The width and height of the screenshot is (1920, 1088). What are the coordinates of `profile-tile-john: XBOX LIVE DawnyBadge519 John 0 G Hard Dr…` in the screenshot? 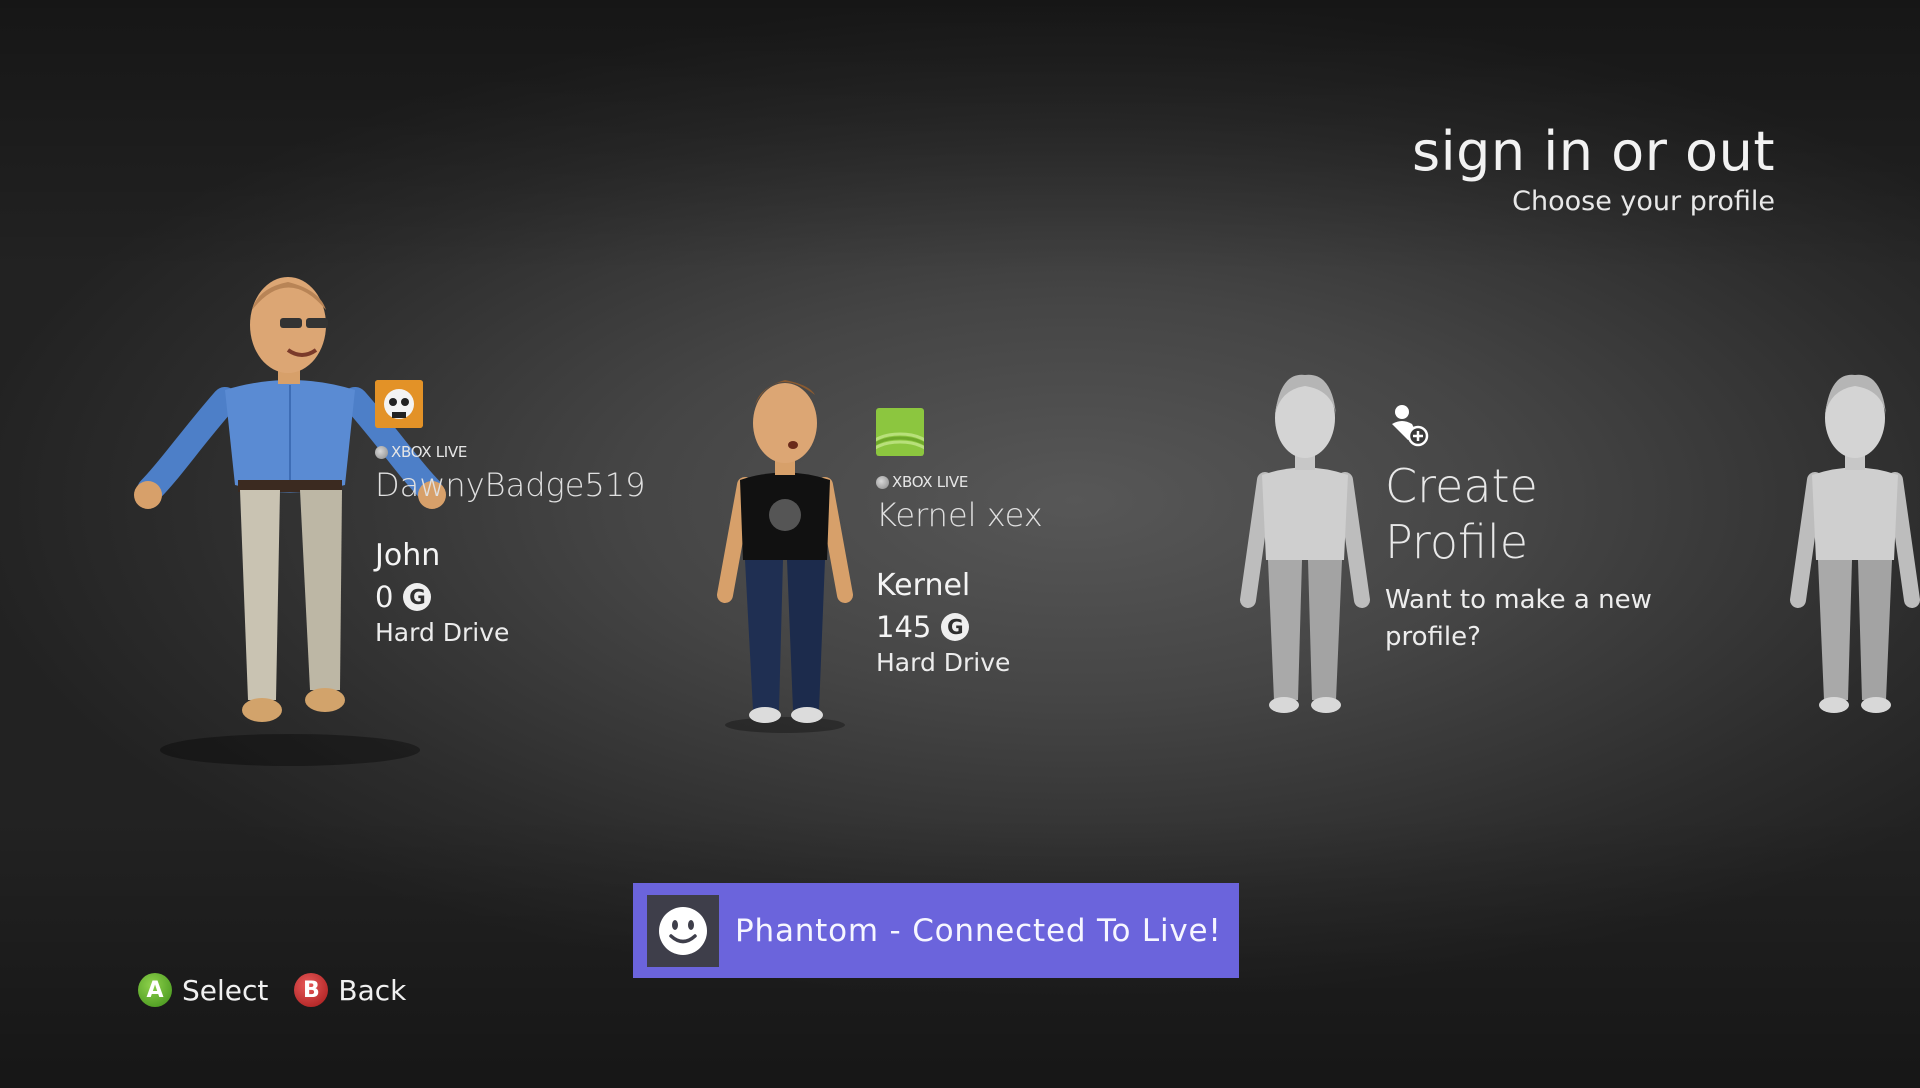 It's located at (390, 520).